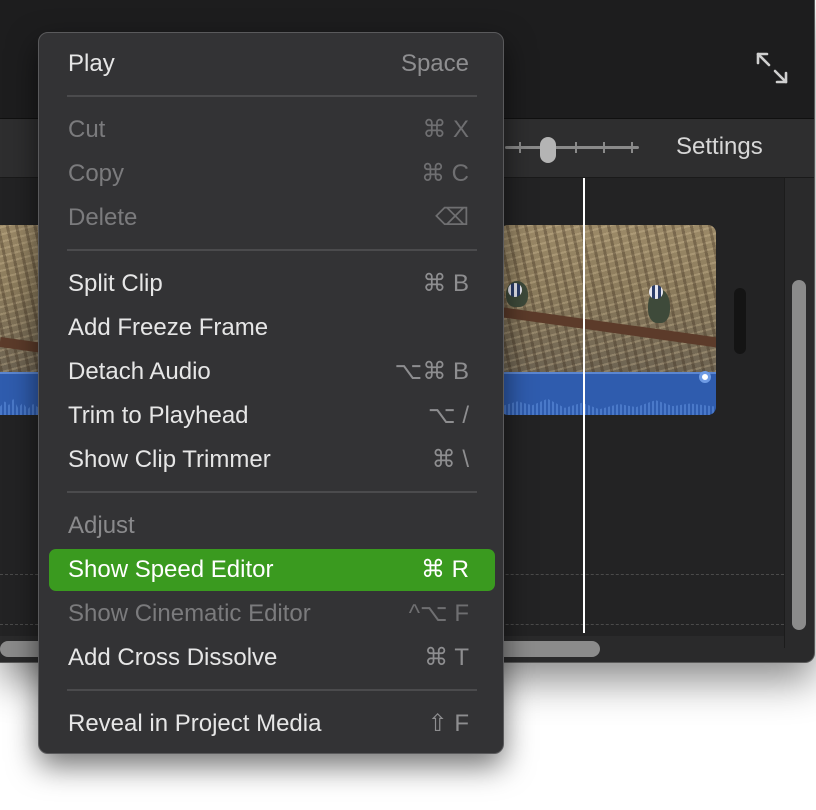  Describe the element at coordinates (445, 283) in the screenshot. I see `menu-item-shortcut: ⌘ B` at that location.